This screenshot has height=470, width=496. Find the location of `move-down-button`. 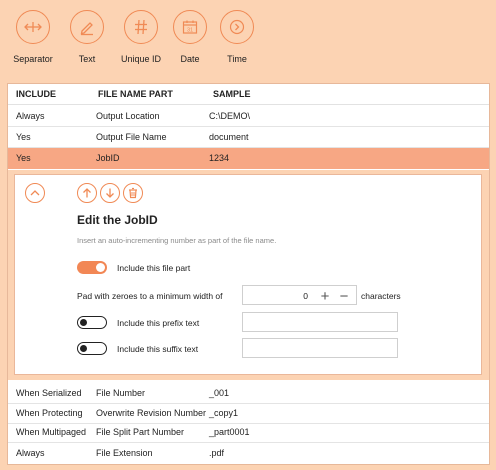

move-down-button is located at coordinates (110, 193).